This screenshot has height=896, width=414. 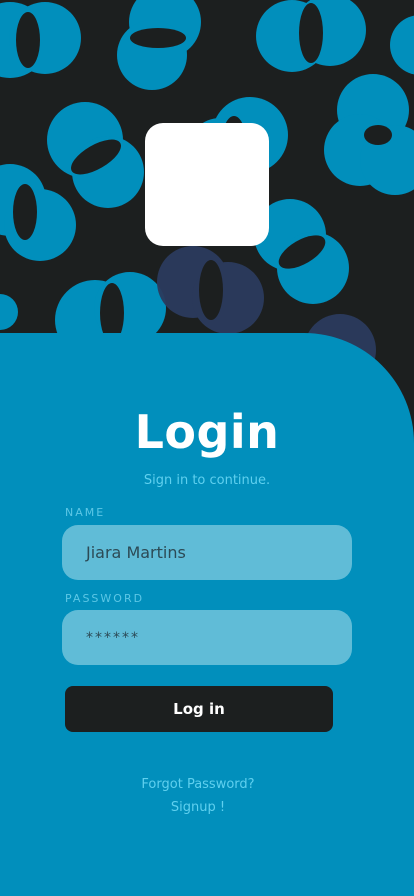 I want to click on page-title: Login, so click(x=207, y=432).